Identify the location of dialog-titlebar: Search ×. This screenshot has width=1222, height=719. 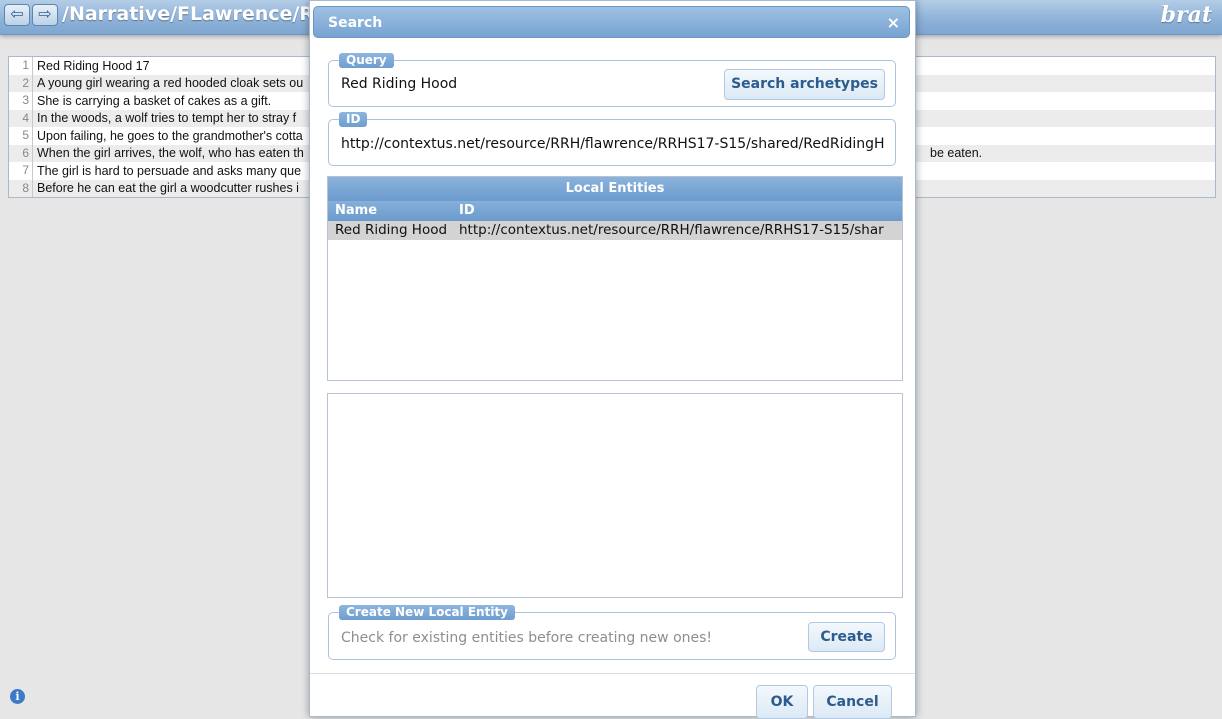
(611, 22).